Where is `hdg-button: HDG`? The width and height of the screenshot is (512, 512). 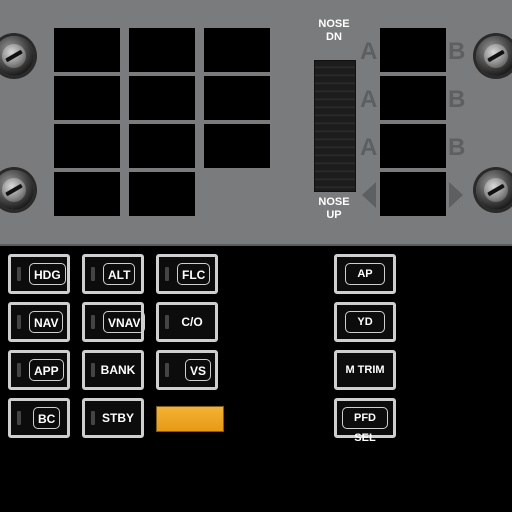
hdg-button: HDG is located at coordinates (39, 274).